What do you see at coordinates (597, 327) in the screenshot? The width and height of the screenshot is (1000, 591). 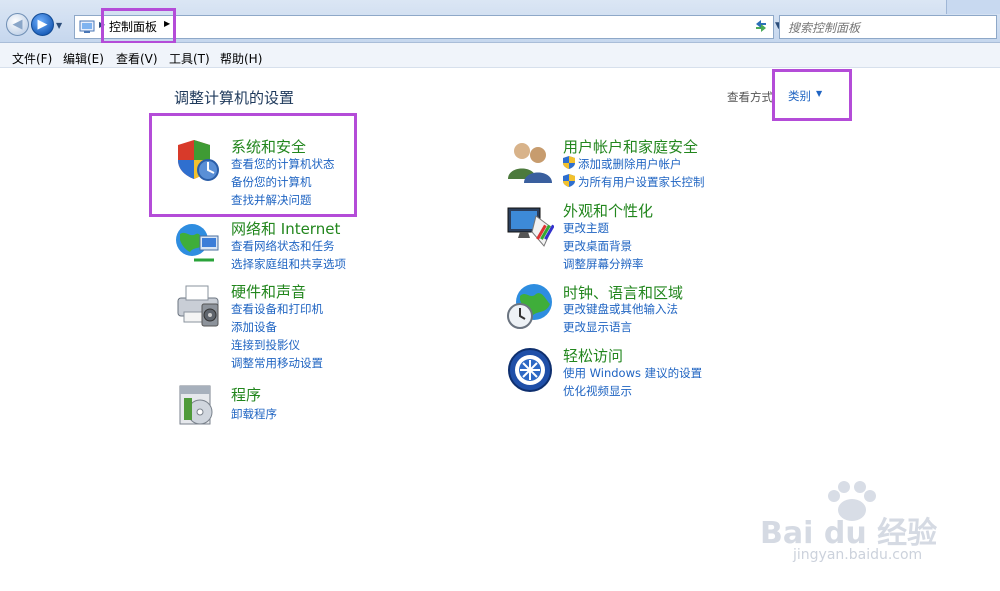 I see `link-display-language: 更改显示语言` at bounding box center [597, 327].